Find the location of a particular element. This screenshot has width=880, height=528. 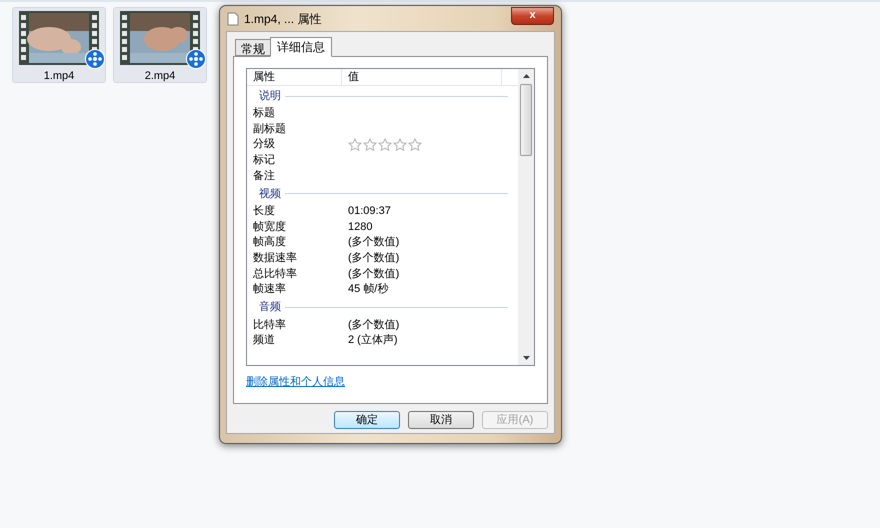

video-file-icon: 1.mp4 is located at coordinates (59, 45).